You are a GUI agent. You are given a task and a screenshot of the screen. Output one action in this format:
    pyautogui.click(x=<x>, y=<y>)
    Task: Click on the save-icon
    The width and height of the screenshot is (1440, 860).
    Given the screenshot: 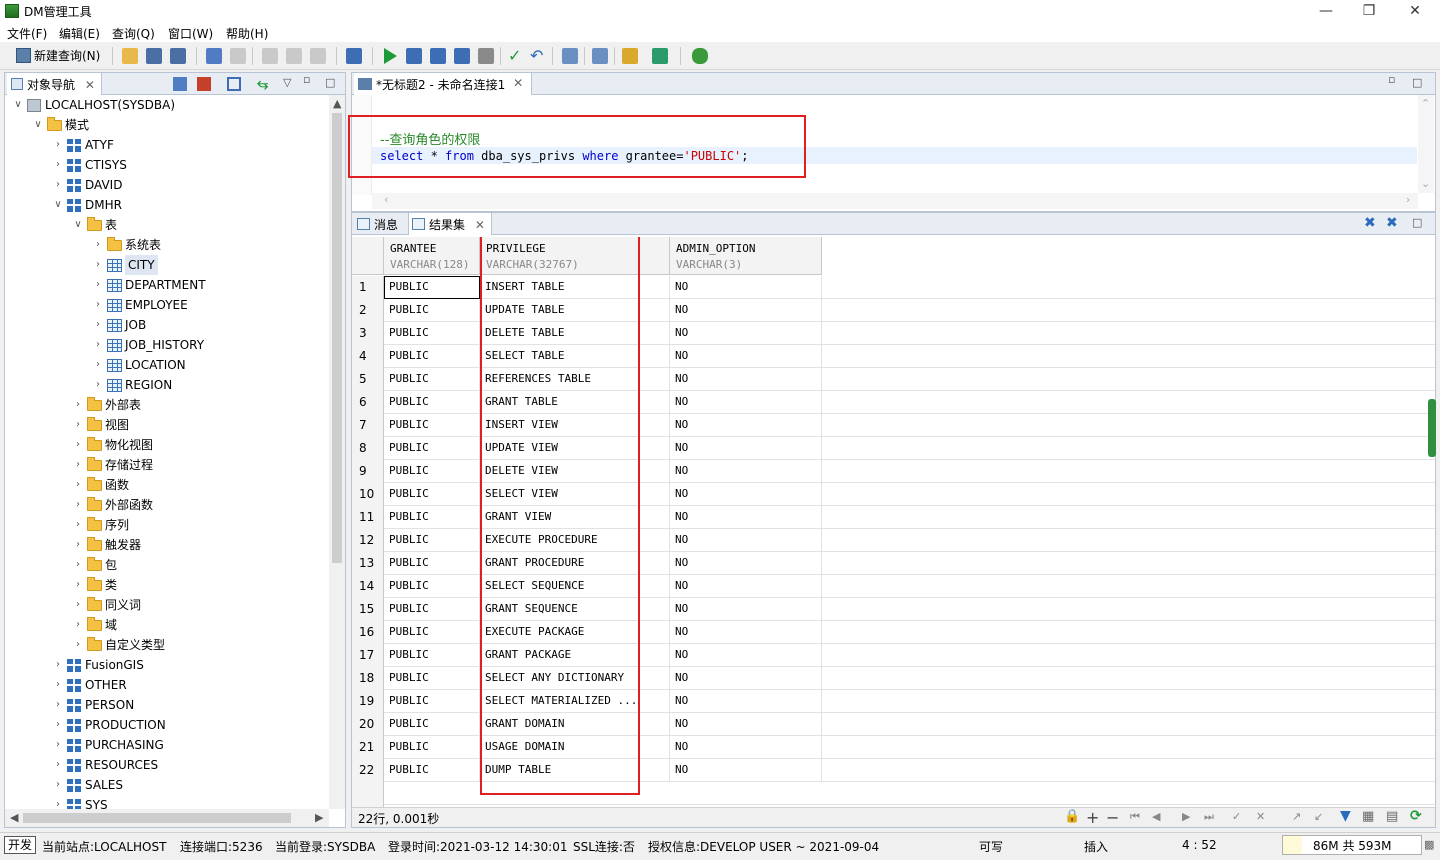 What is the action you would take?
    pyautogui.click(x=154, y=56)
    